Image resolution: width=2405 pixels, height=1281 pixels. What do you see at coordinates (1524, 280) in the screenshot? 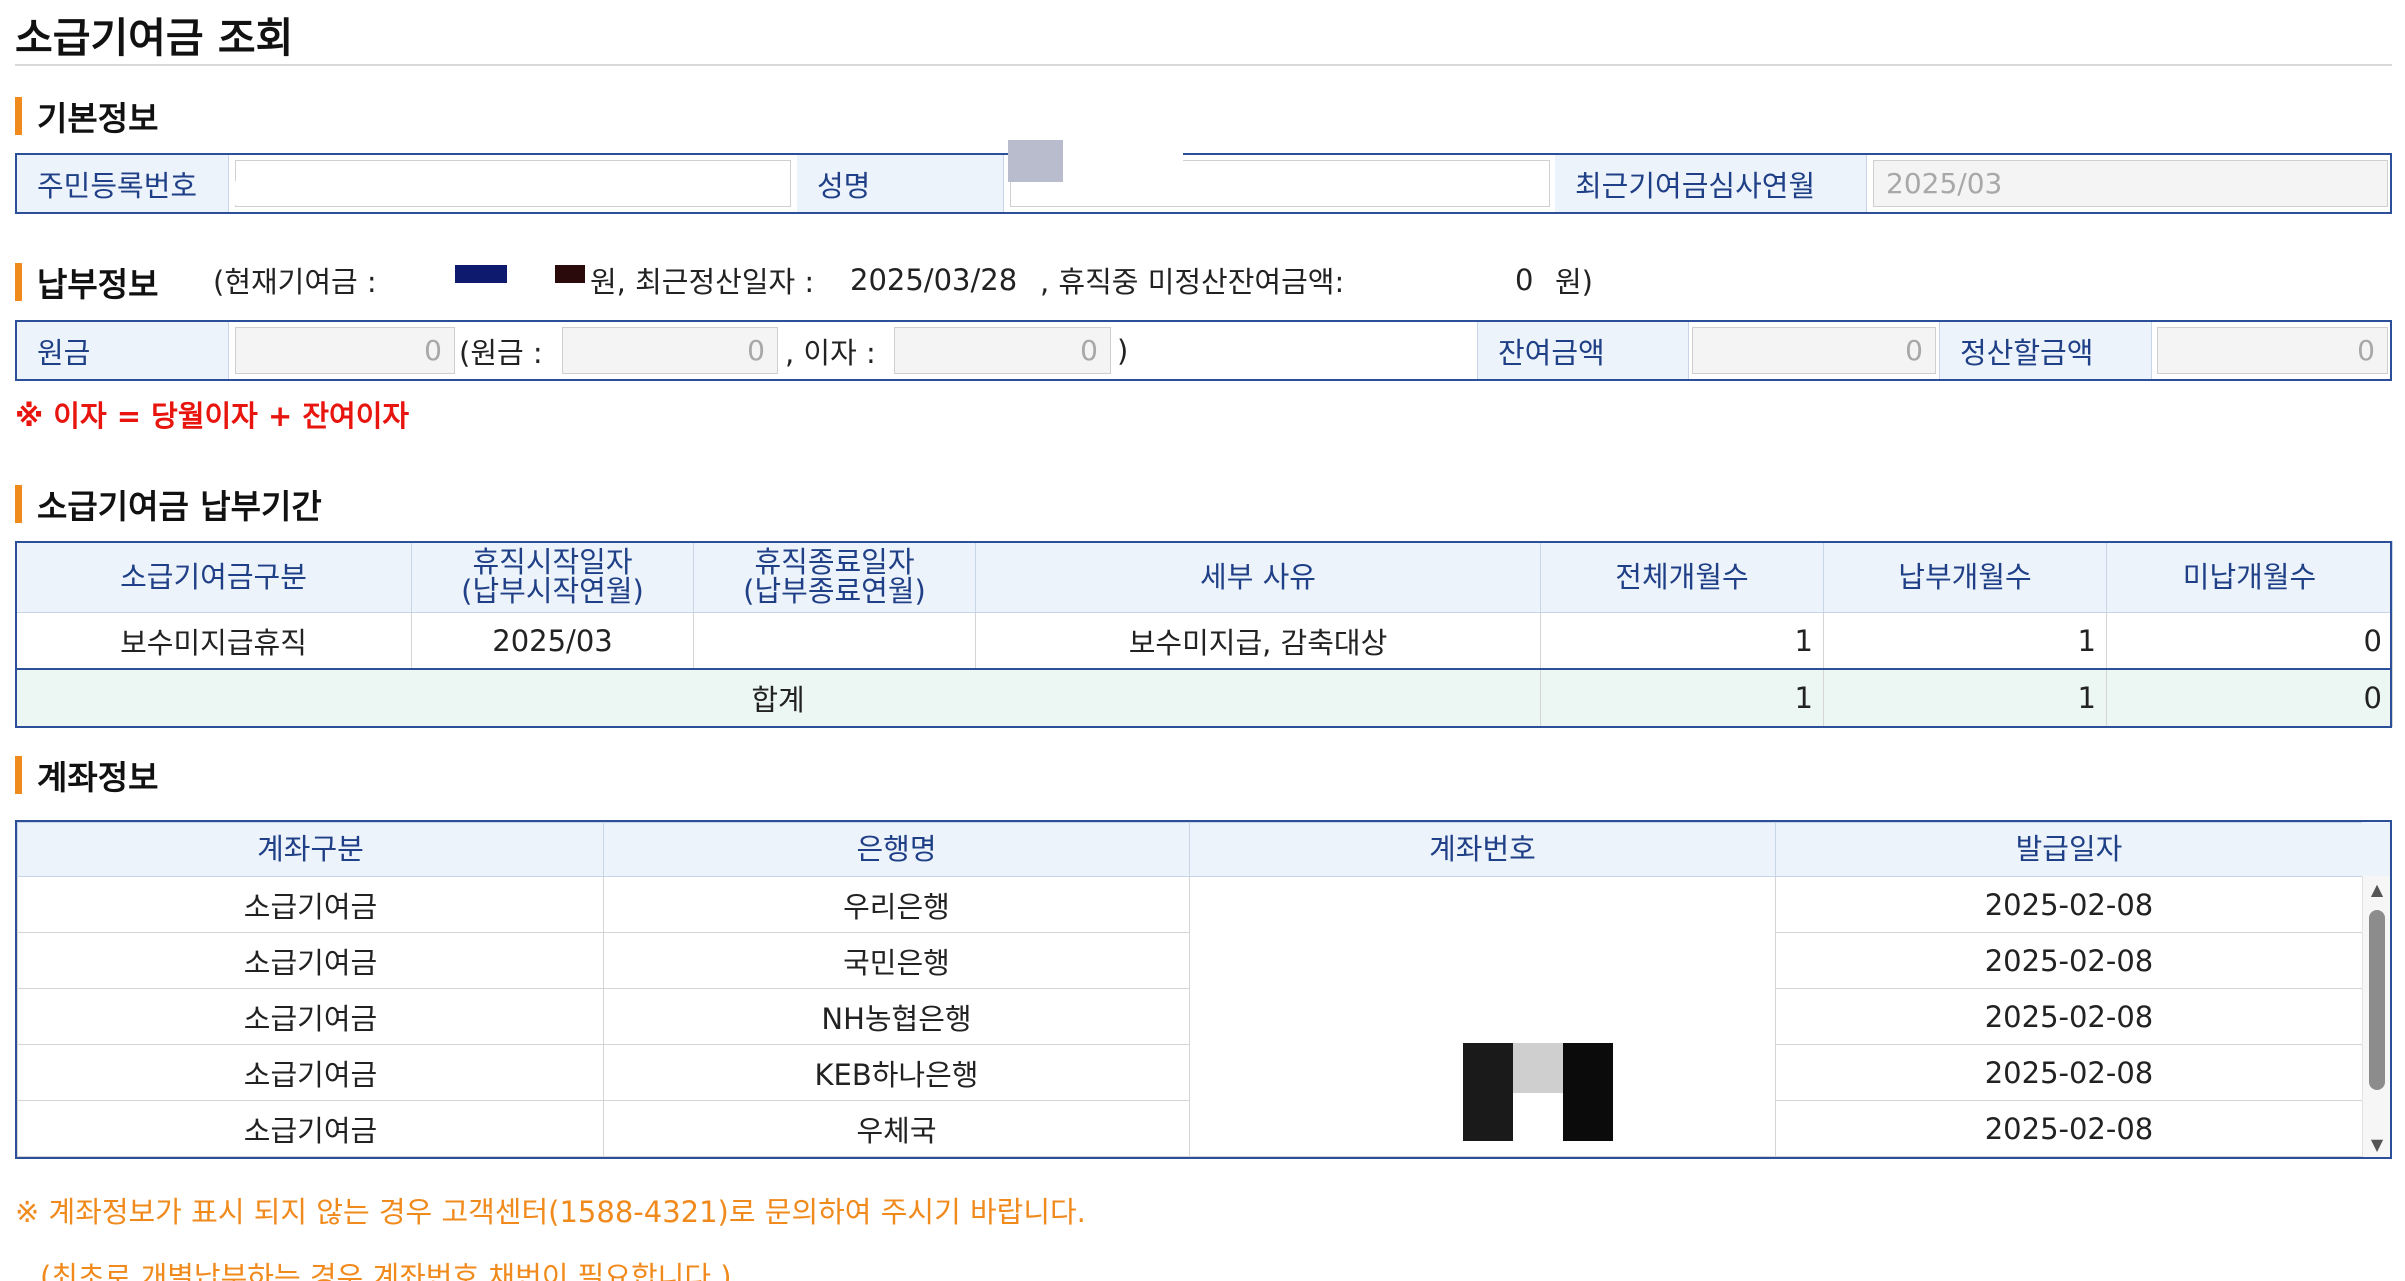
I see `unsettled-value: 0` at bounding box center [1524, 280].